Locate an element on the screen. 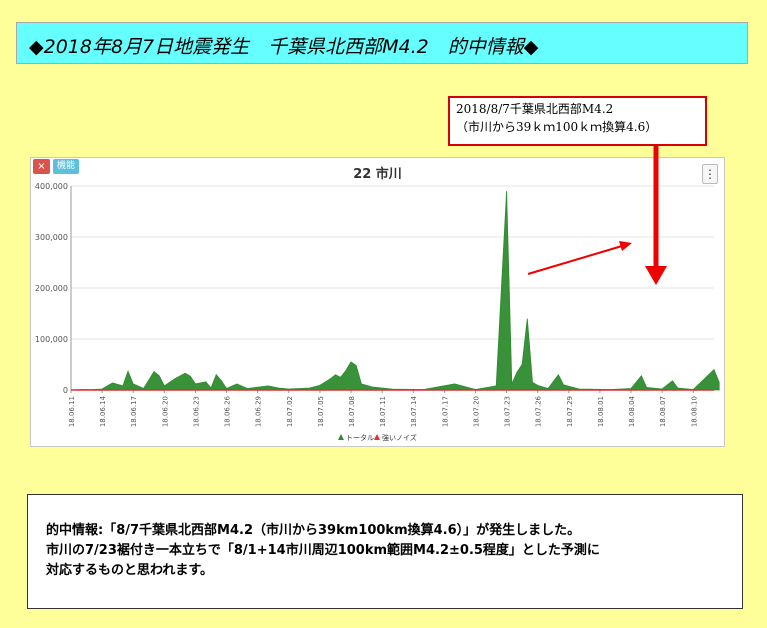 This screenshot has height=628, width=767. x-tick-label: 18.08.04 is located at coordinates (632, 411).